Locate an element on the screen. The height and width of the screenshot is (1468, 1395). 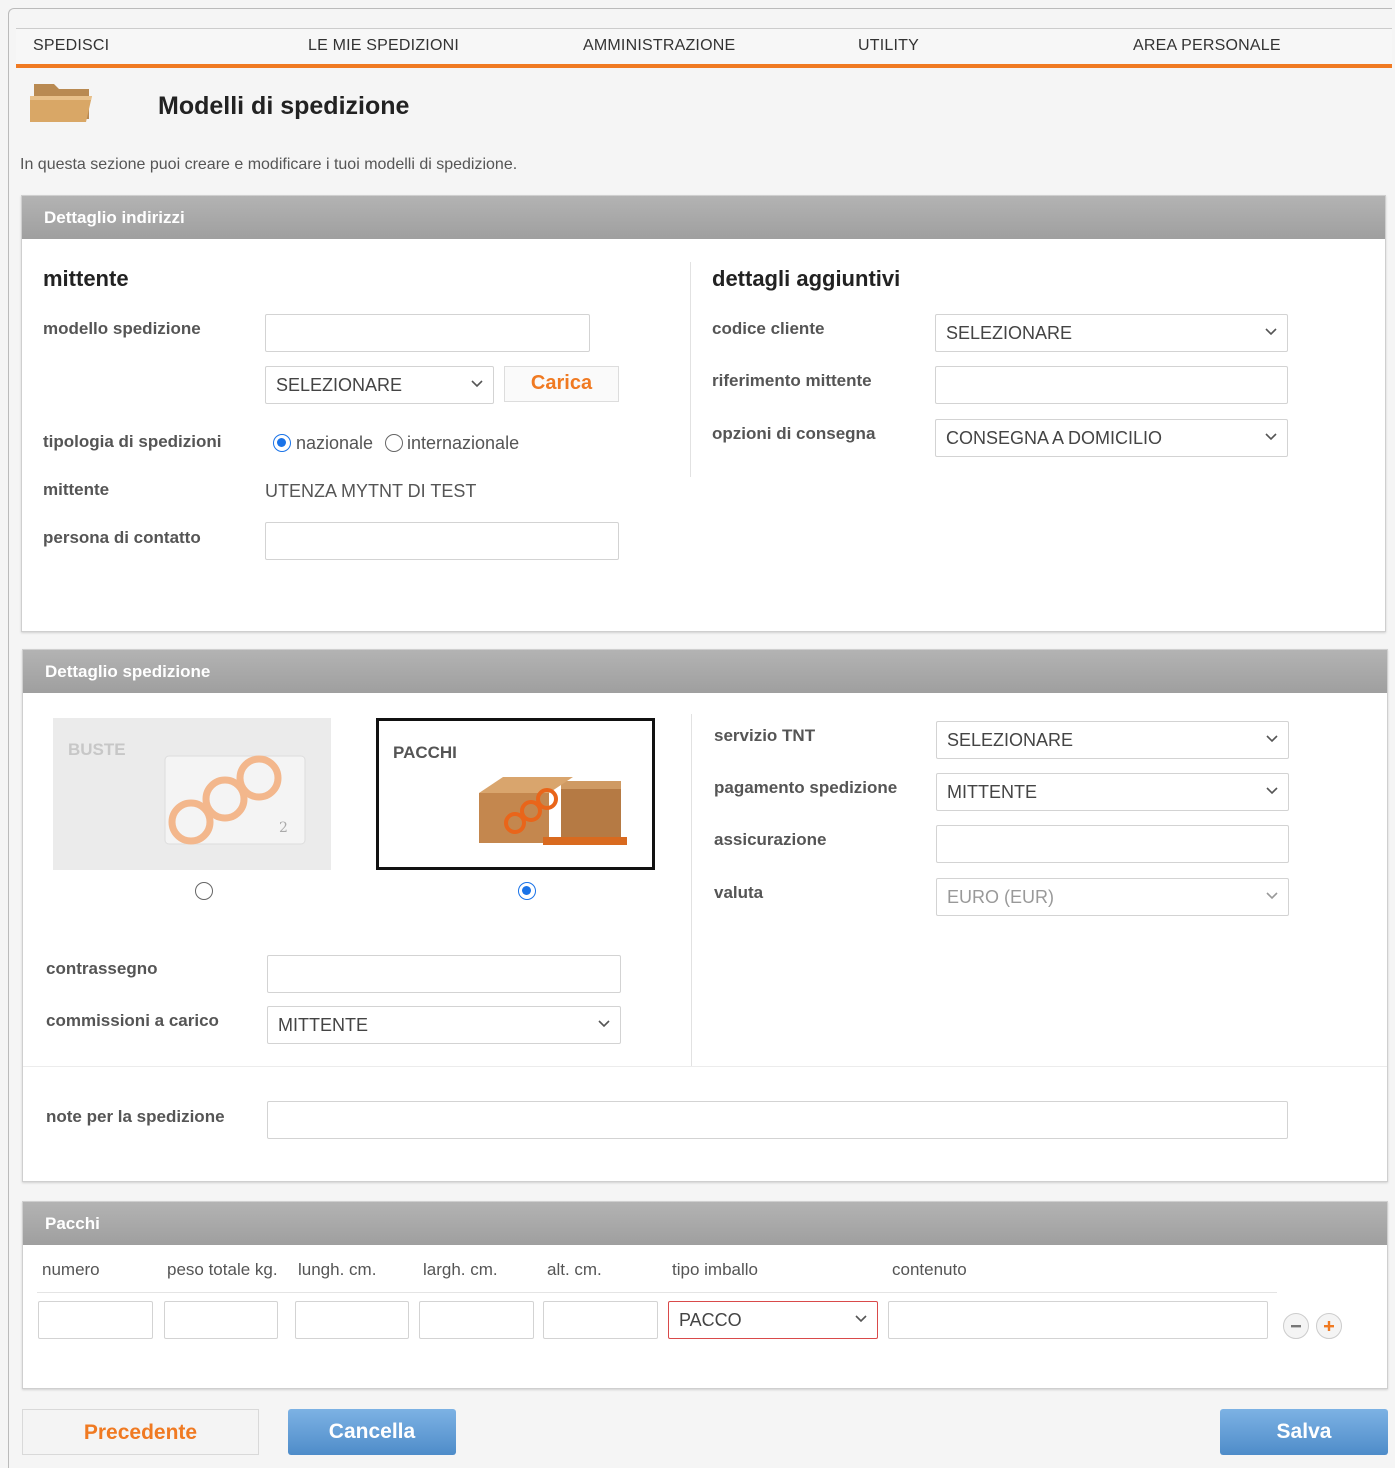
panel-header: Pacchi is located at coordinates (705, 1223).